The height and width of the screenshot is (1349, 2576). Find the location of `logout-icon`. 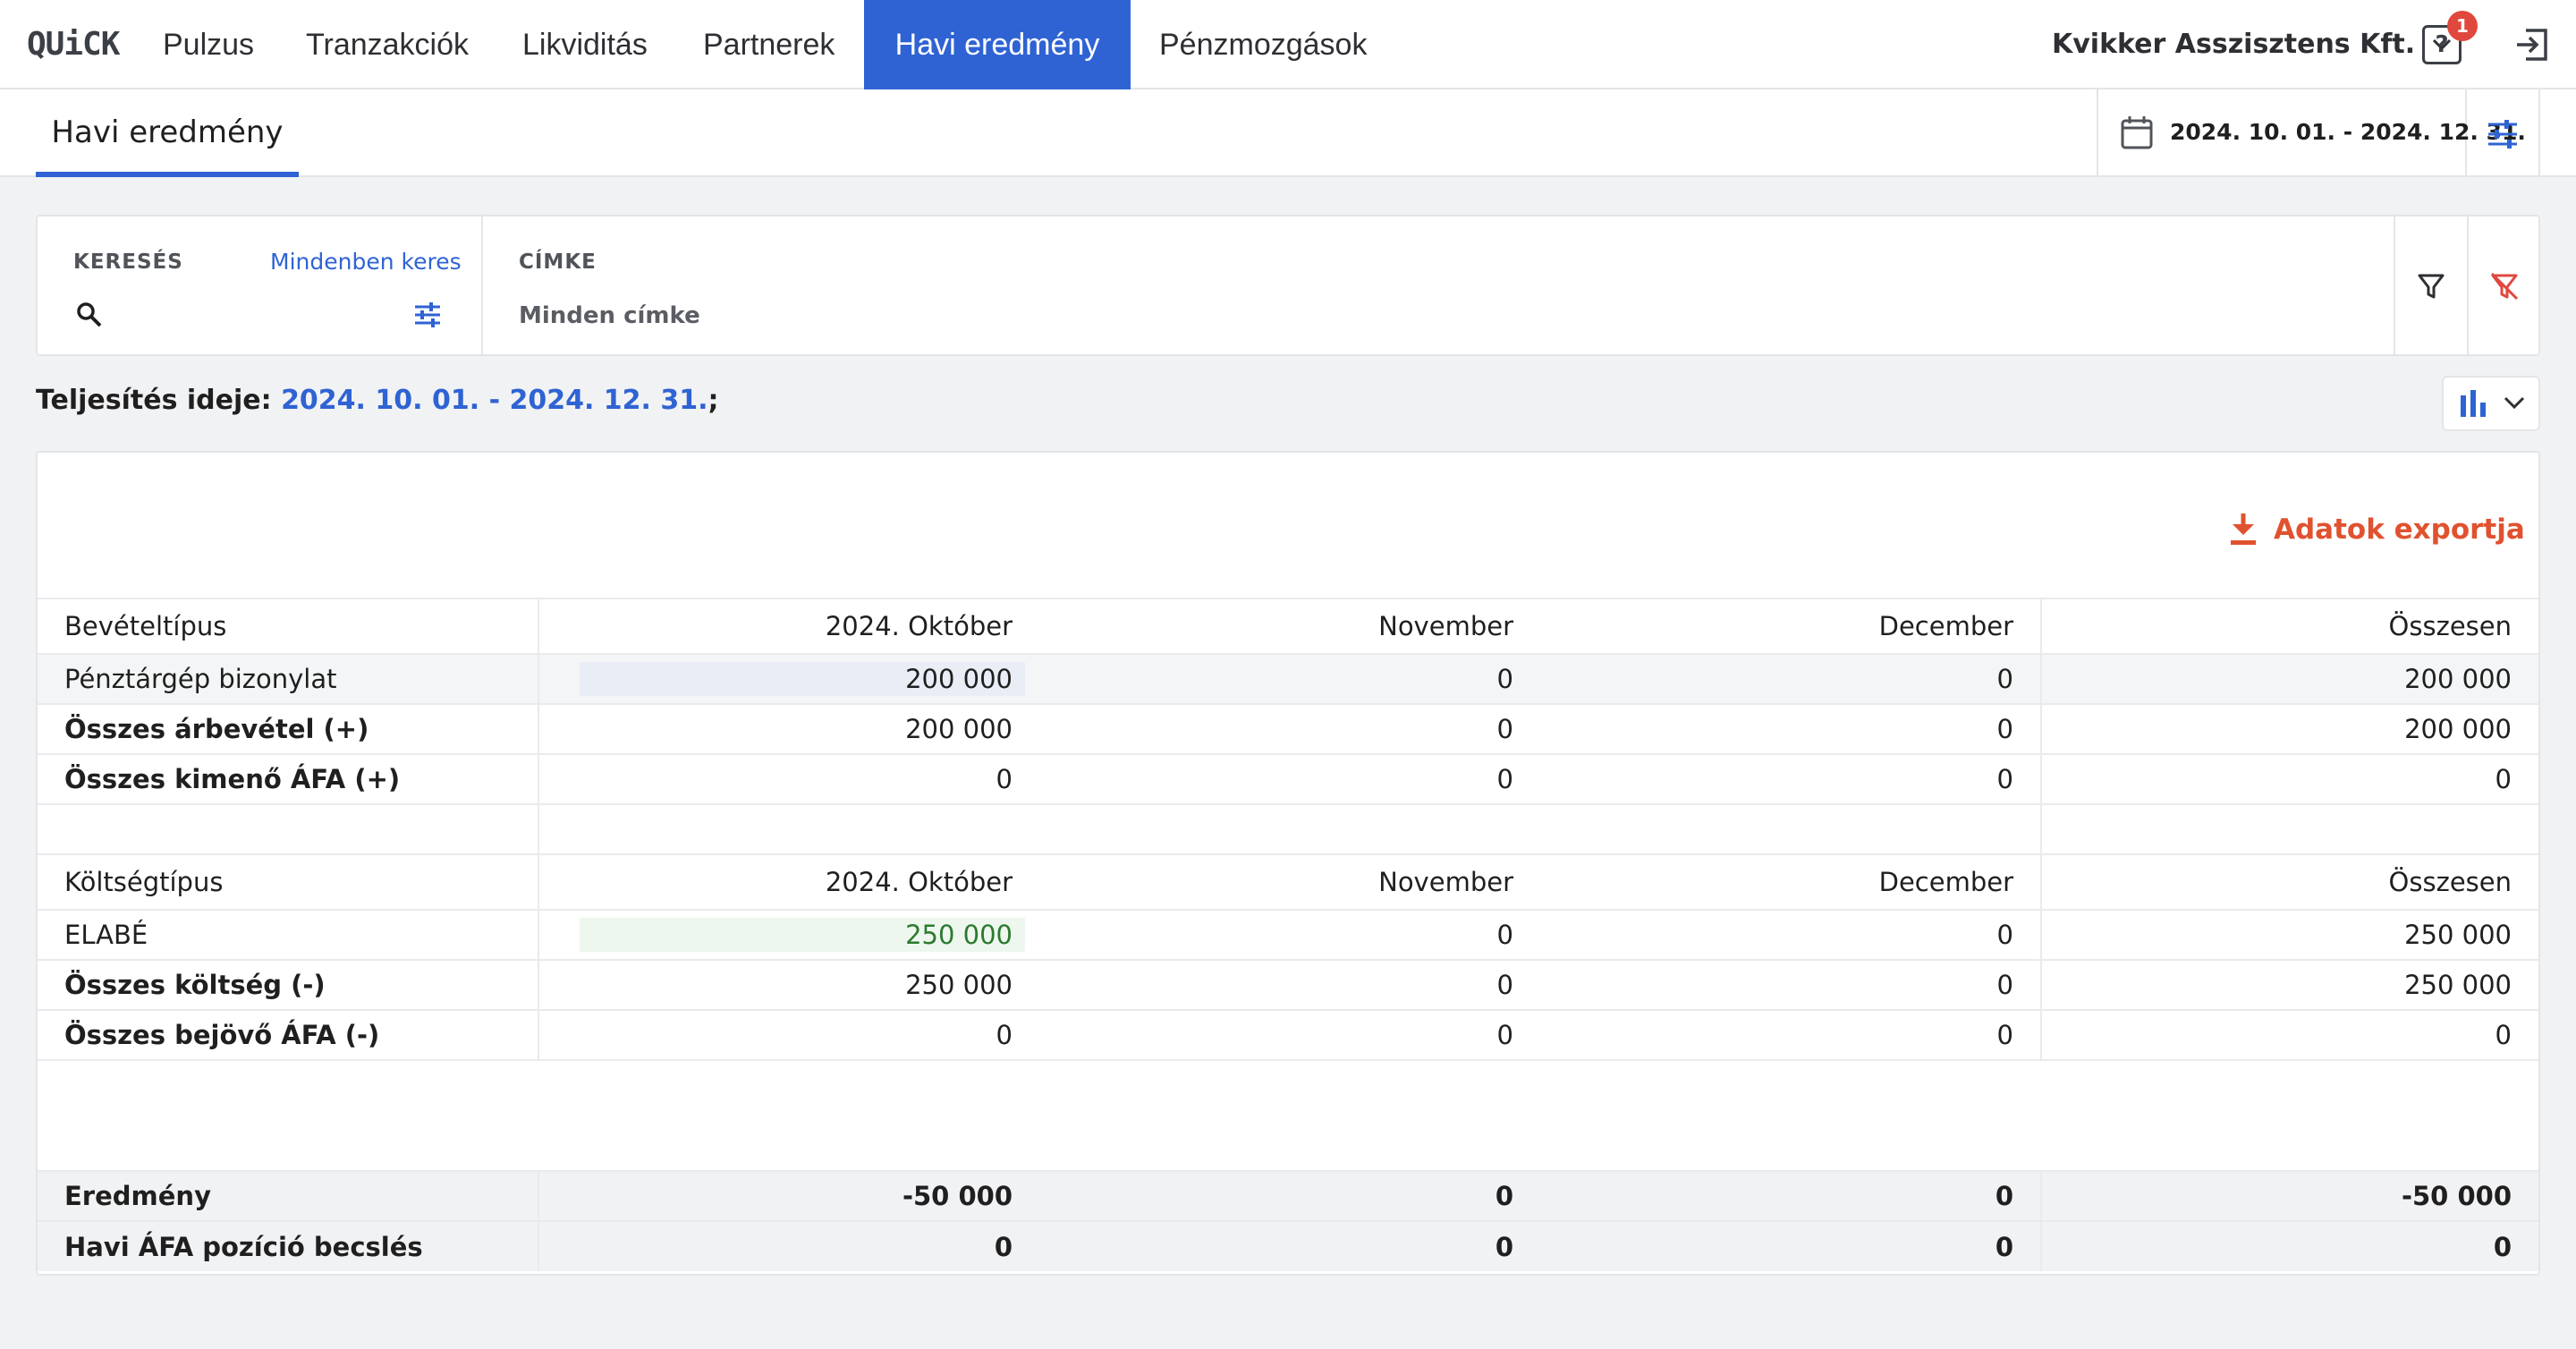

logout-icon is located at coordinates (2531, 44).